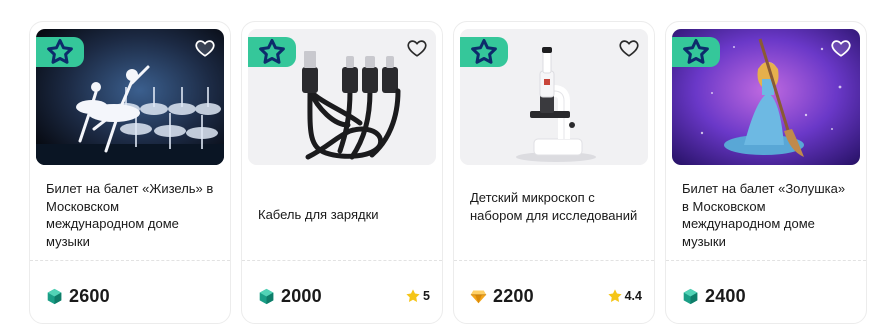 The width and height of the screenshot is (894, 336). I want to click on gold-gem-icon, so click(478, 296).